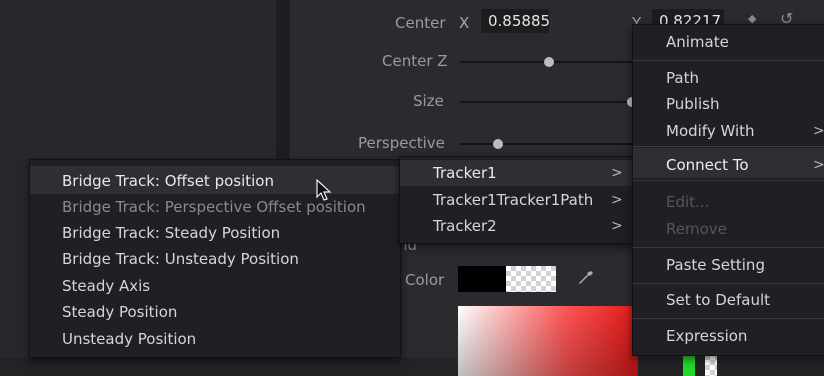  Describe the element at coordinates (428, 101) in the screenshot. I see `size-label: Size` at that location.